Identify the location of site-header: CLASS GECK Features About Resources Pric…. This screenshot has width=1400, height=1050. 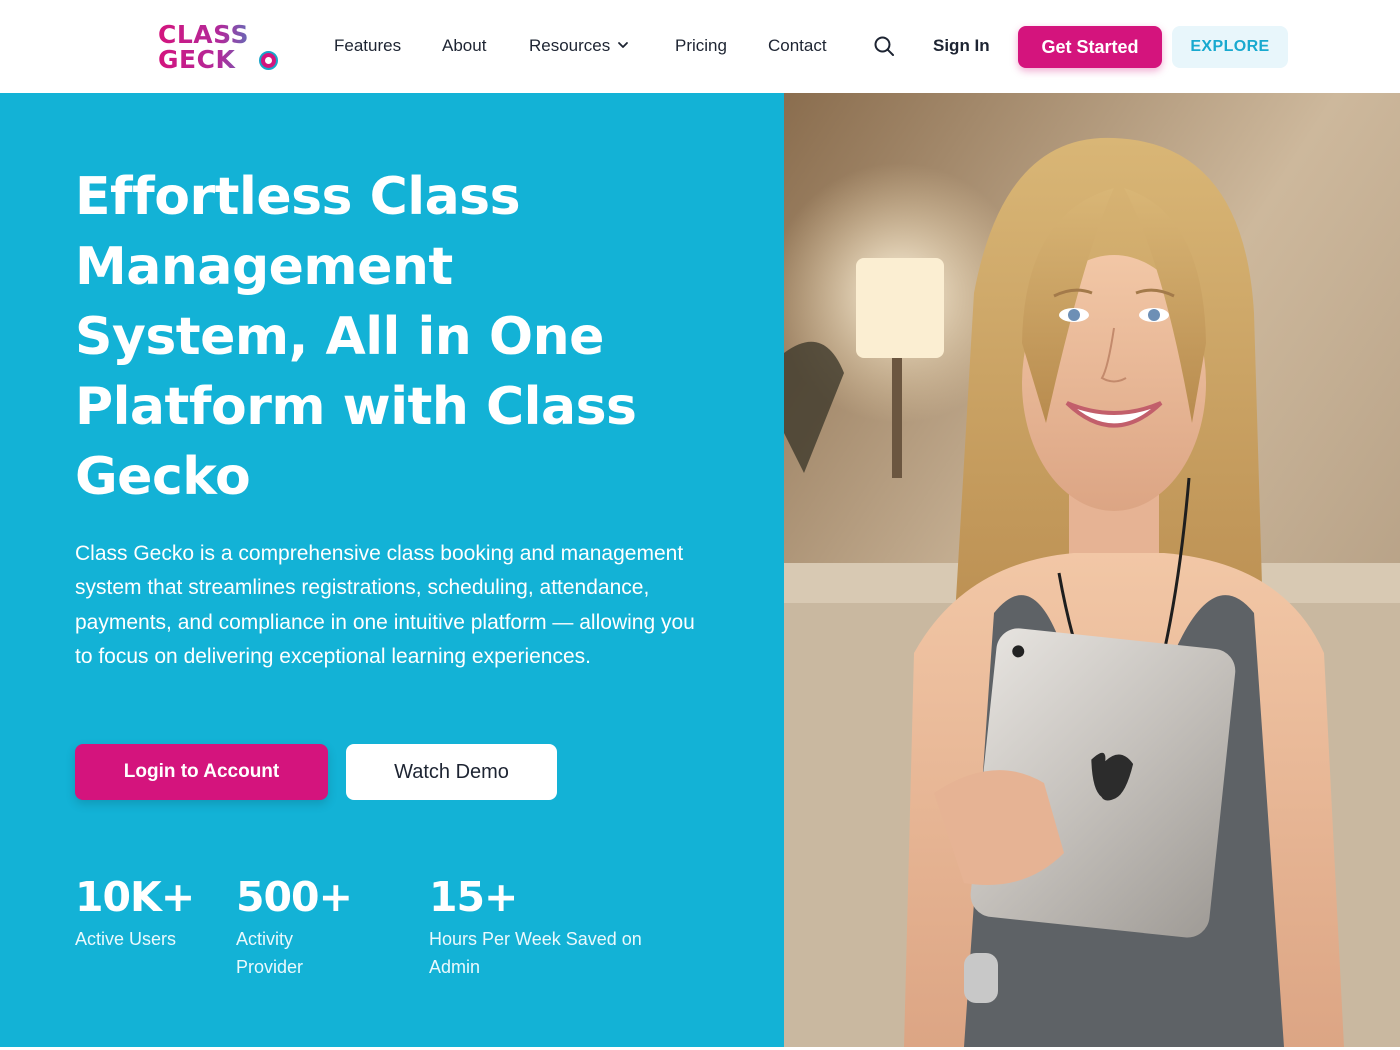
(700, 46).